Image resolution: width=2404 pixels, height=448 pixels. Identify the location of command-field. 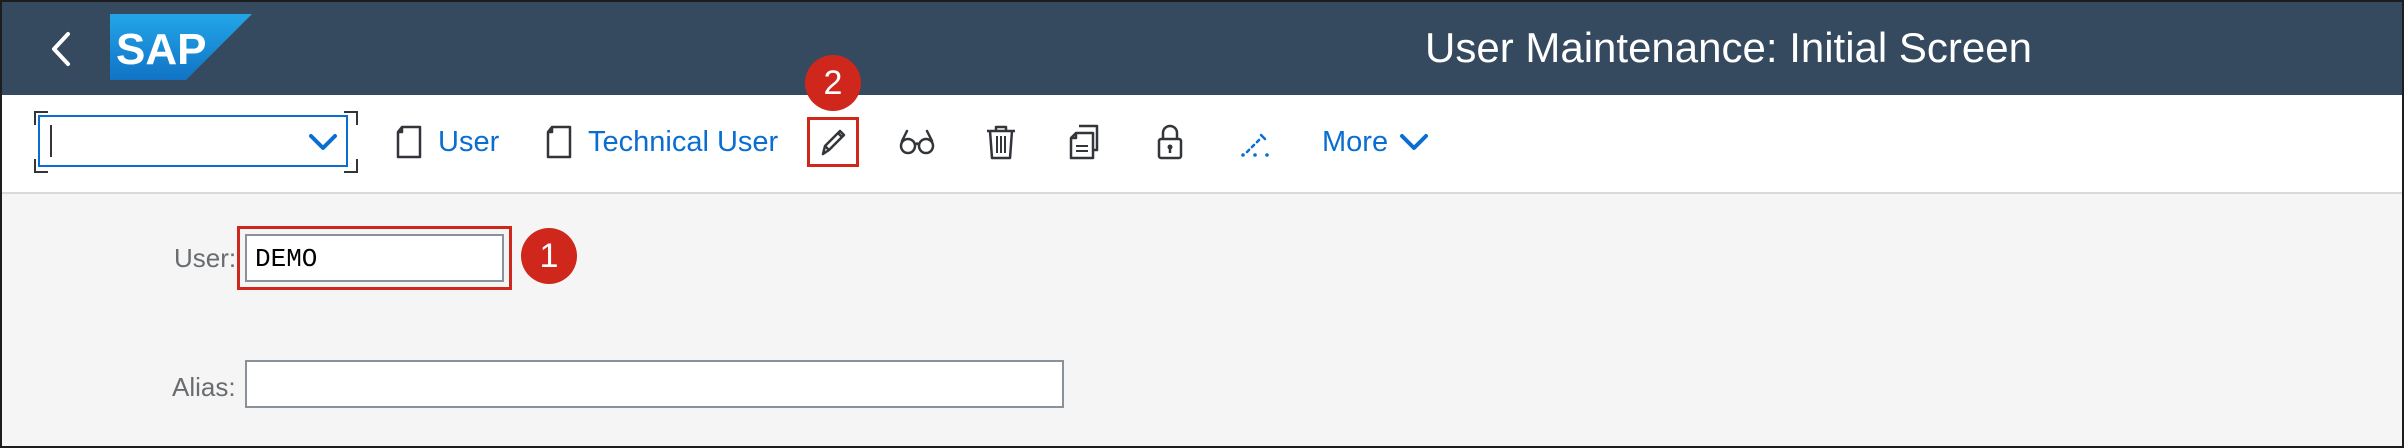
(193, 141).